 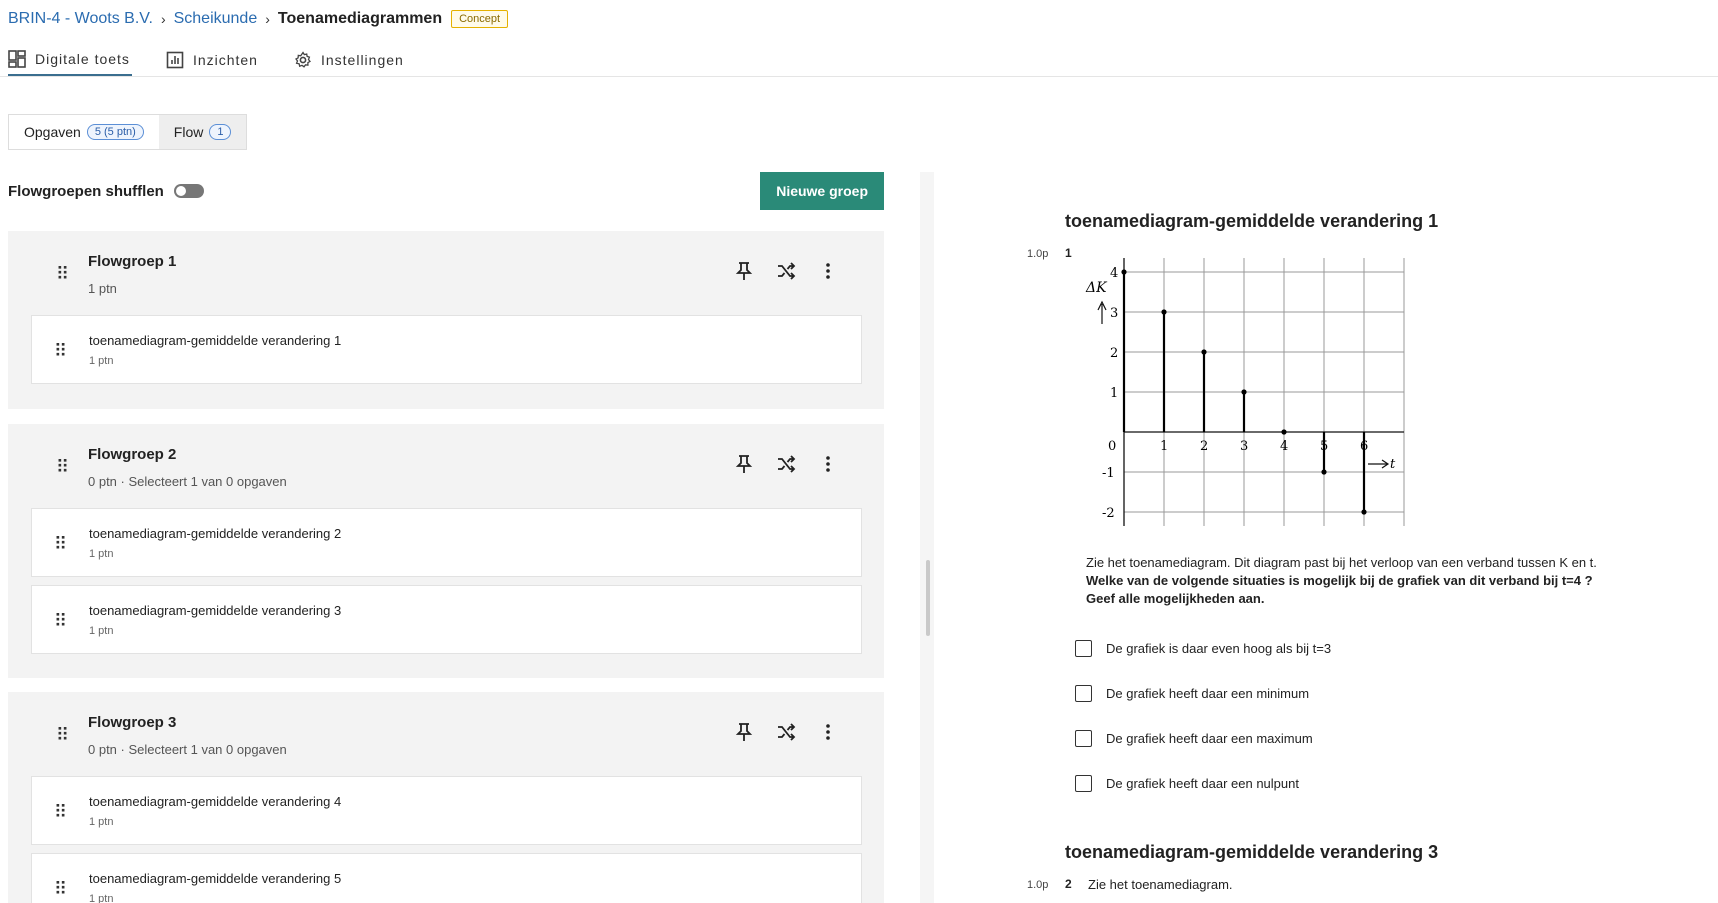 What do you see at coordinates (216, 19) in the screenshot?
I see `breadcrumb-course: Scheikunde` at bounding box center [216, 19].